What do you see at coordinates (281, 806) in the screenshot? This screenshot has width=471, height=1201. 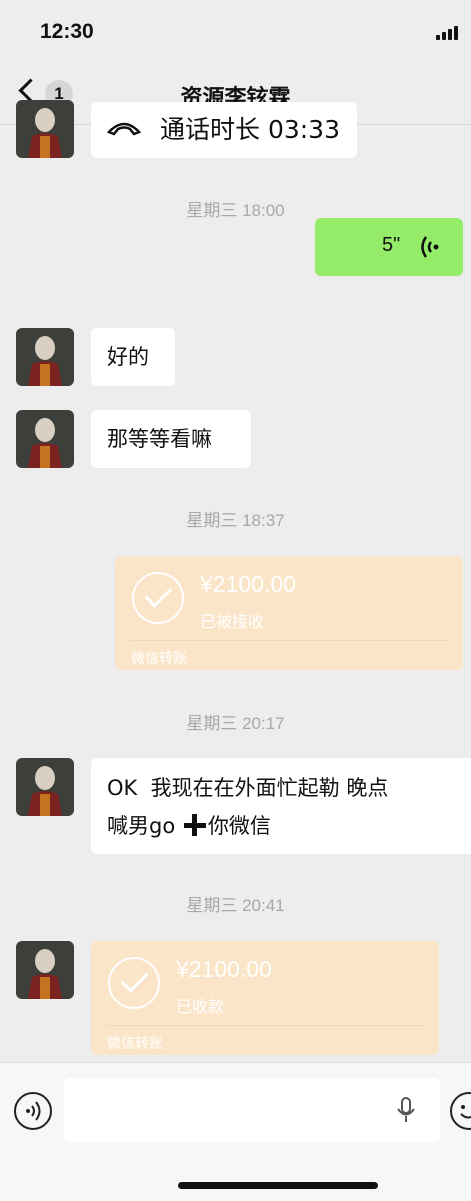 I see `message-bubble: OK 我现在在外面忙起勒 晚点 喊男go 你微信` at bounding box center [281, 806].